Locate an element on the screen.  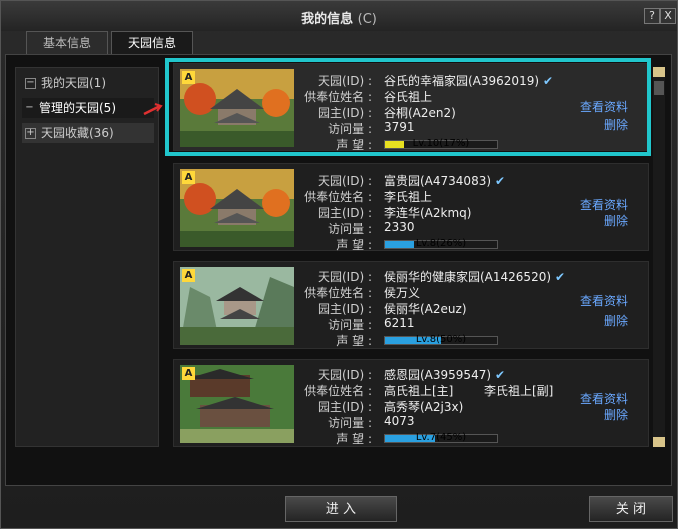
tab-basic-info: 基本信息 is located at coordinates (67, 42).